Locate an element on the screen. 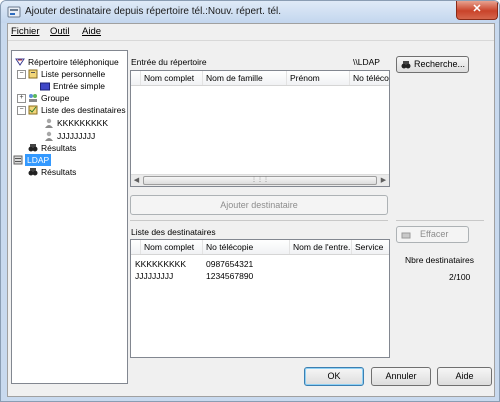  scroll-thumb: ⋮⋮⋮ is located at coordinates (260, 180).